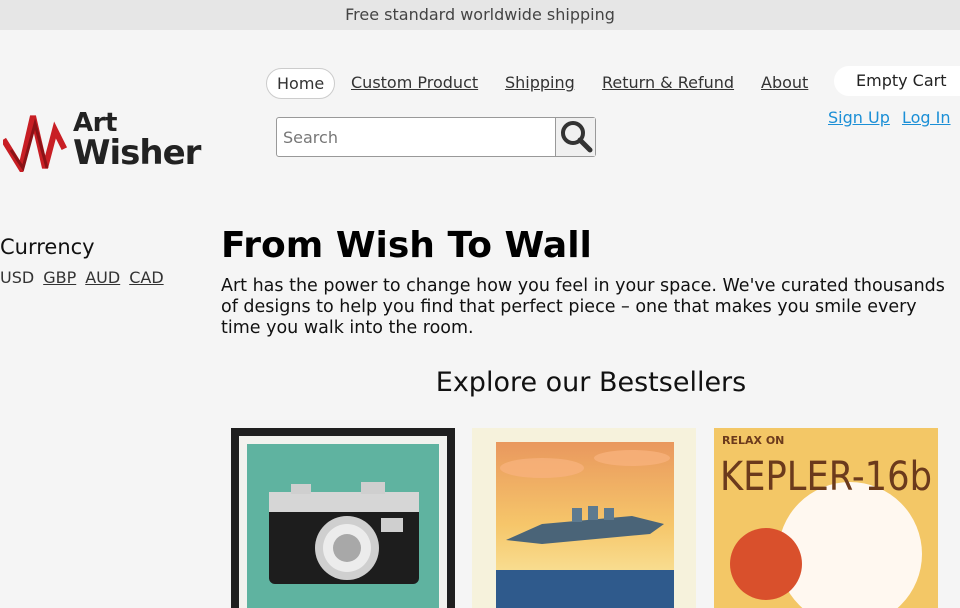 Image resolution: width=960 pixels, height=608 pixels. What do you see at coordinates (416, 137) in the screenshot?
I see `search-input` at bounding box center [416, 137].